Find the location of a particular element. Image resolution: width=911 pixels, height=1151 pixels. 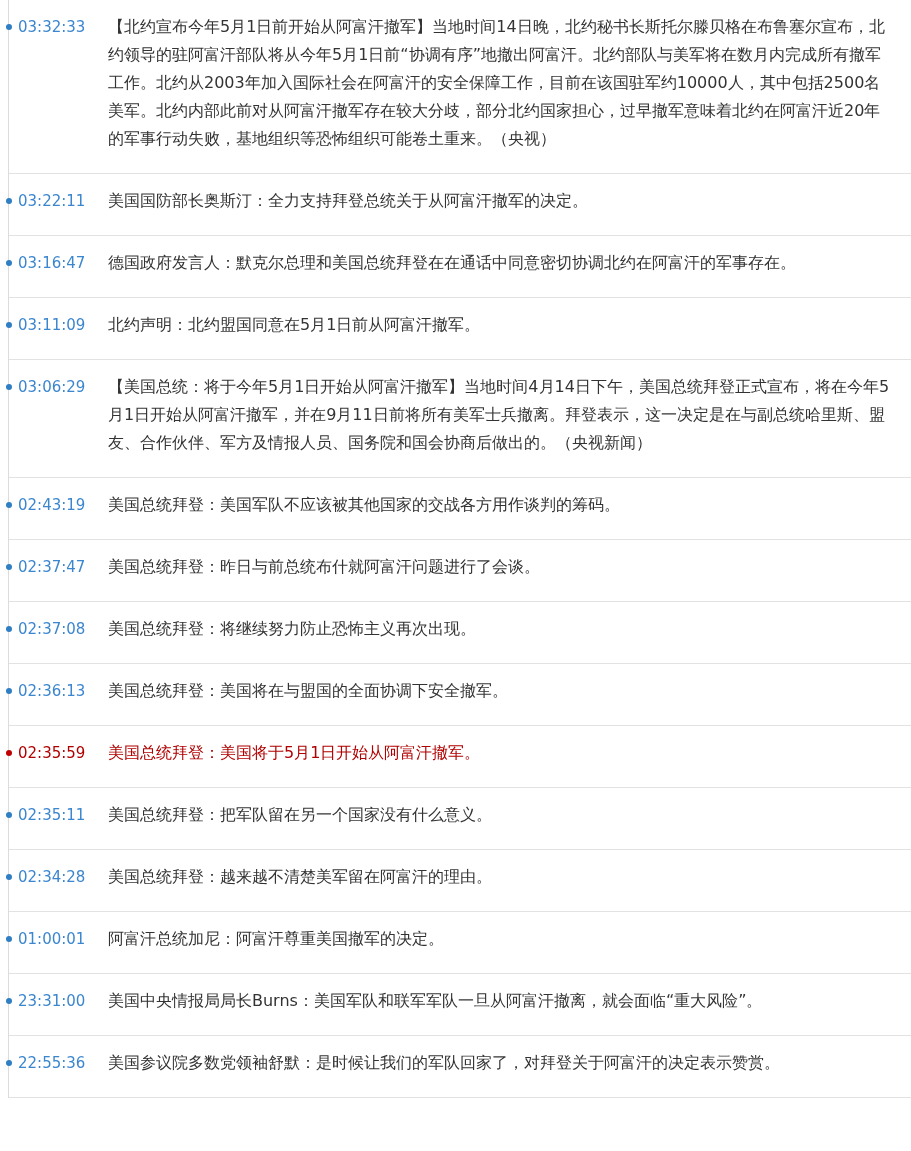

news-time: 02:34:28 is located at coordinates (52, 877).